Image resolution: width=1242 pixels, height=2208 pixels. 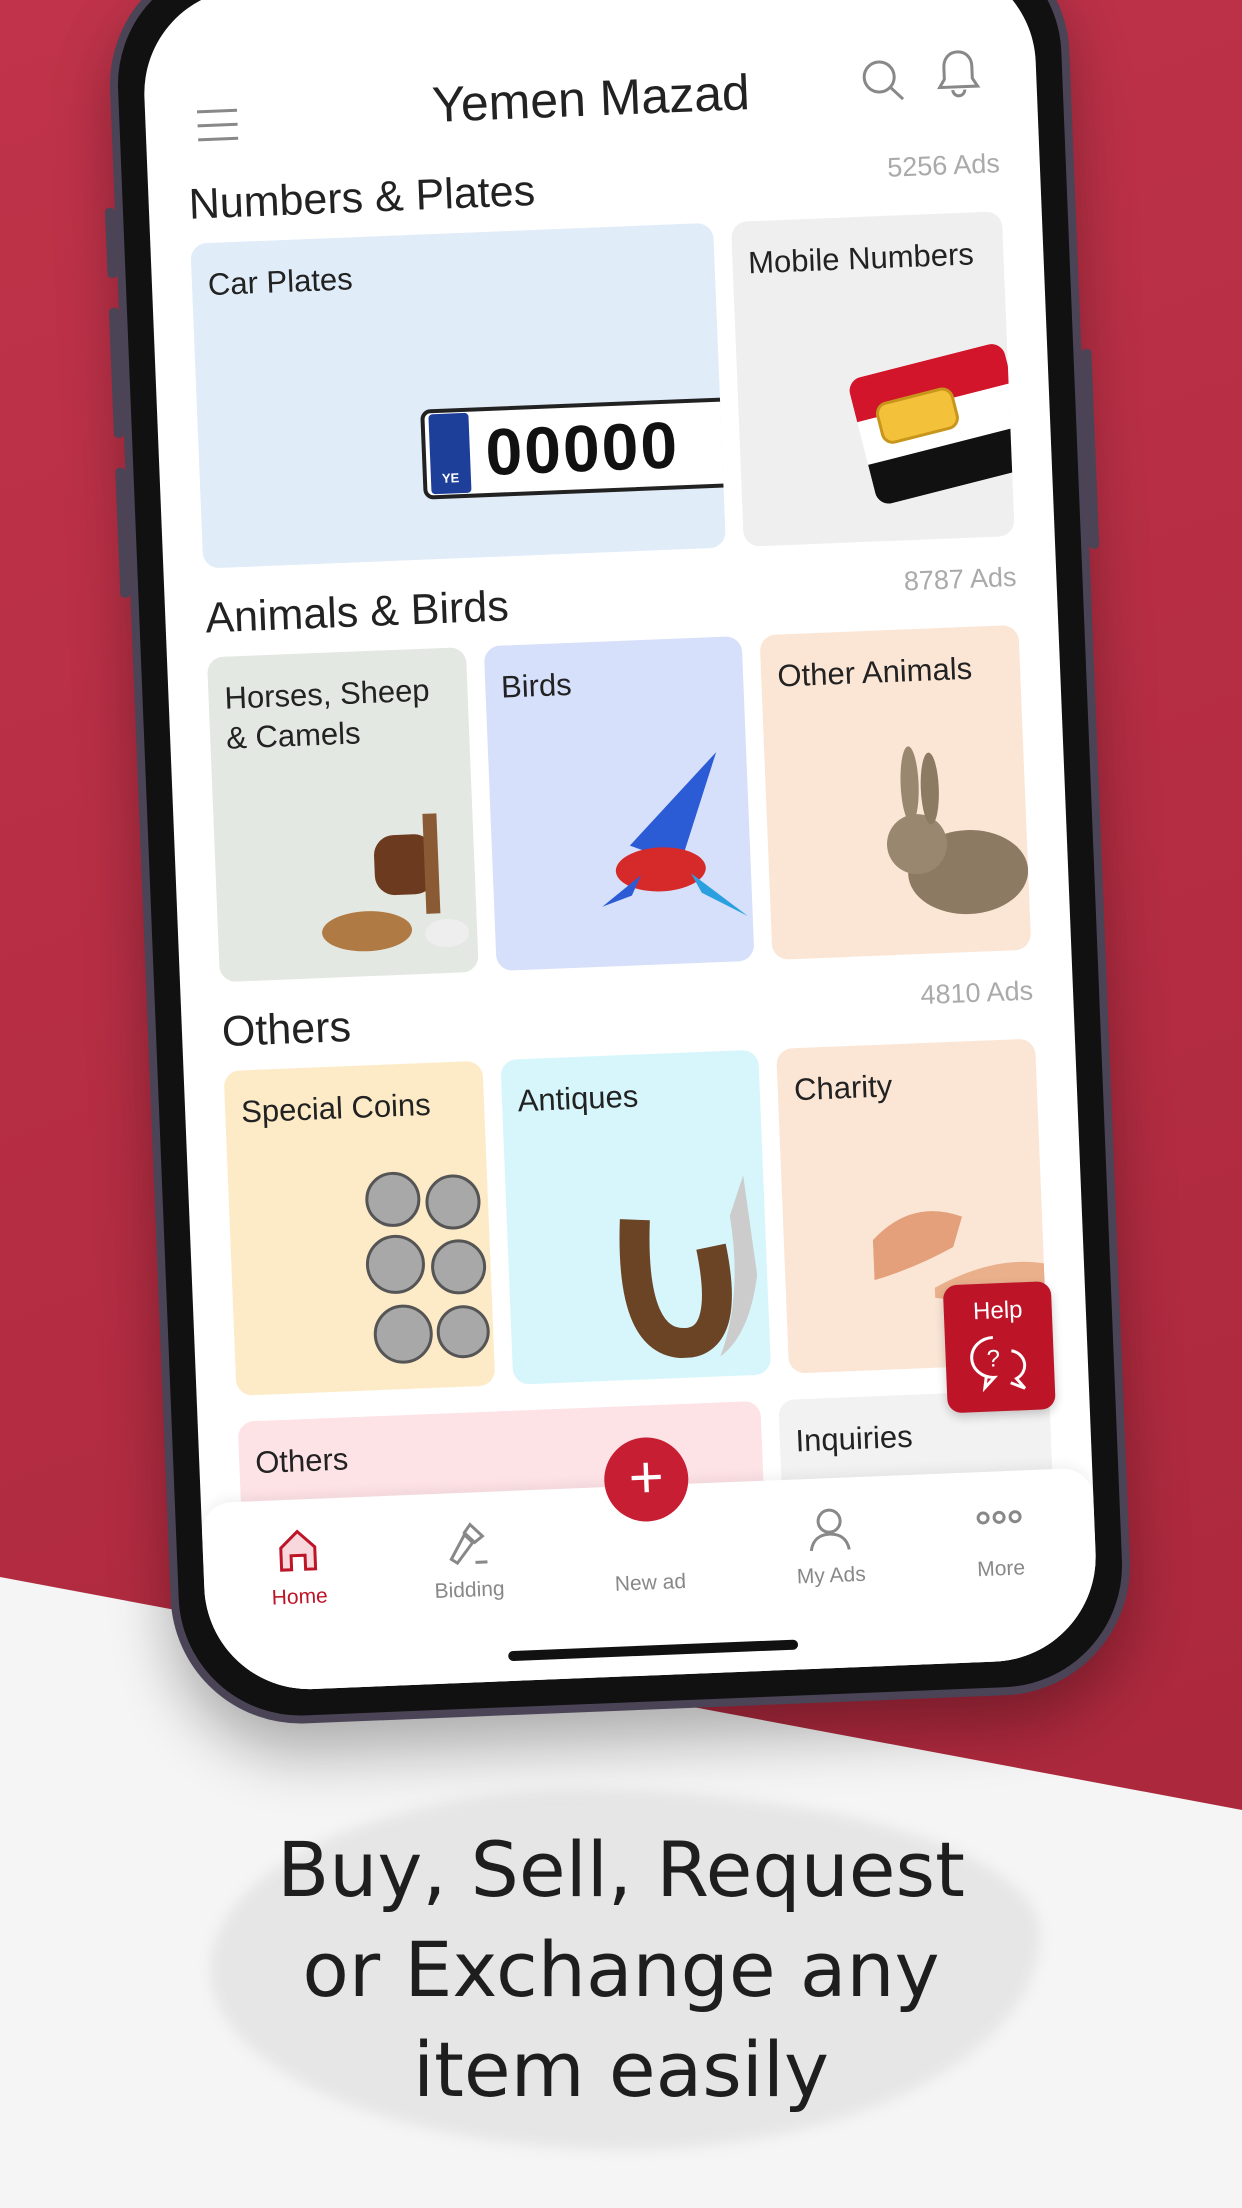 What do you see at coordinates (999, 1517) in the screenshot?
I see `more-dots-icon` at bounding box center [999, 1517].